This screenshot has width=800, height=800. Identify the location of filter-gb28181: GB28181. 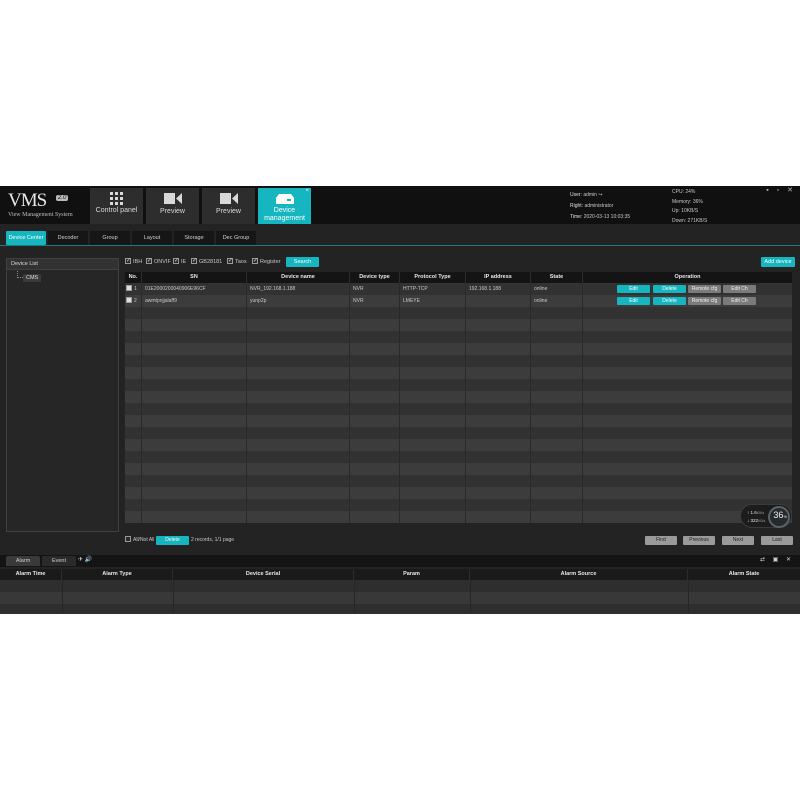
(206, 261).